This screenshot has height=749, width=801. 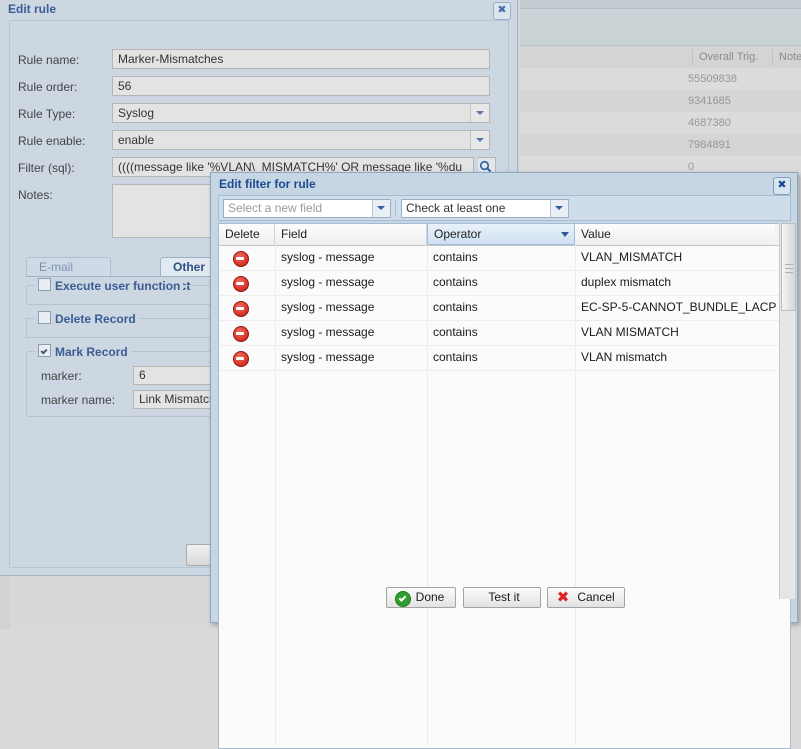 I want to click on field-select-placeholder: Select a new field, so click(x=275, y=208).